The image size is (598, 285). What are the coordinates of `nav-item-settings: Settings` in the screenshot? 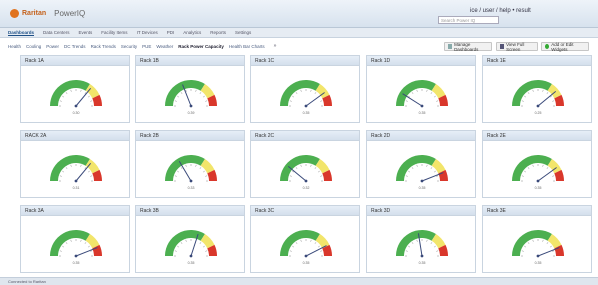 It's located at (243, 32).